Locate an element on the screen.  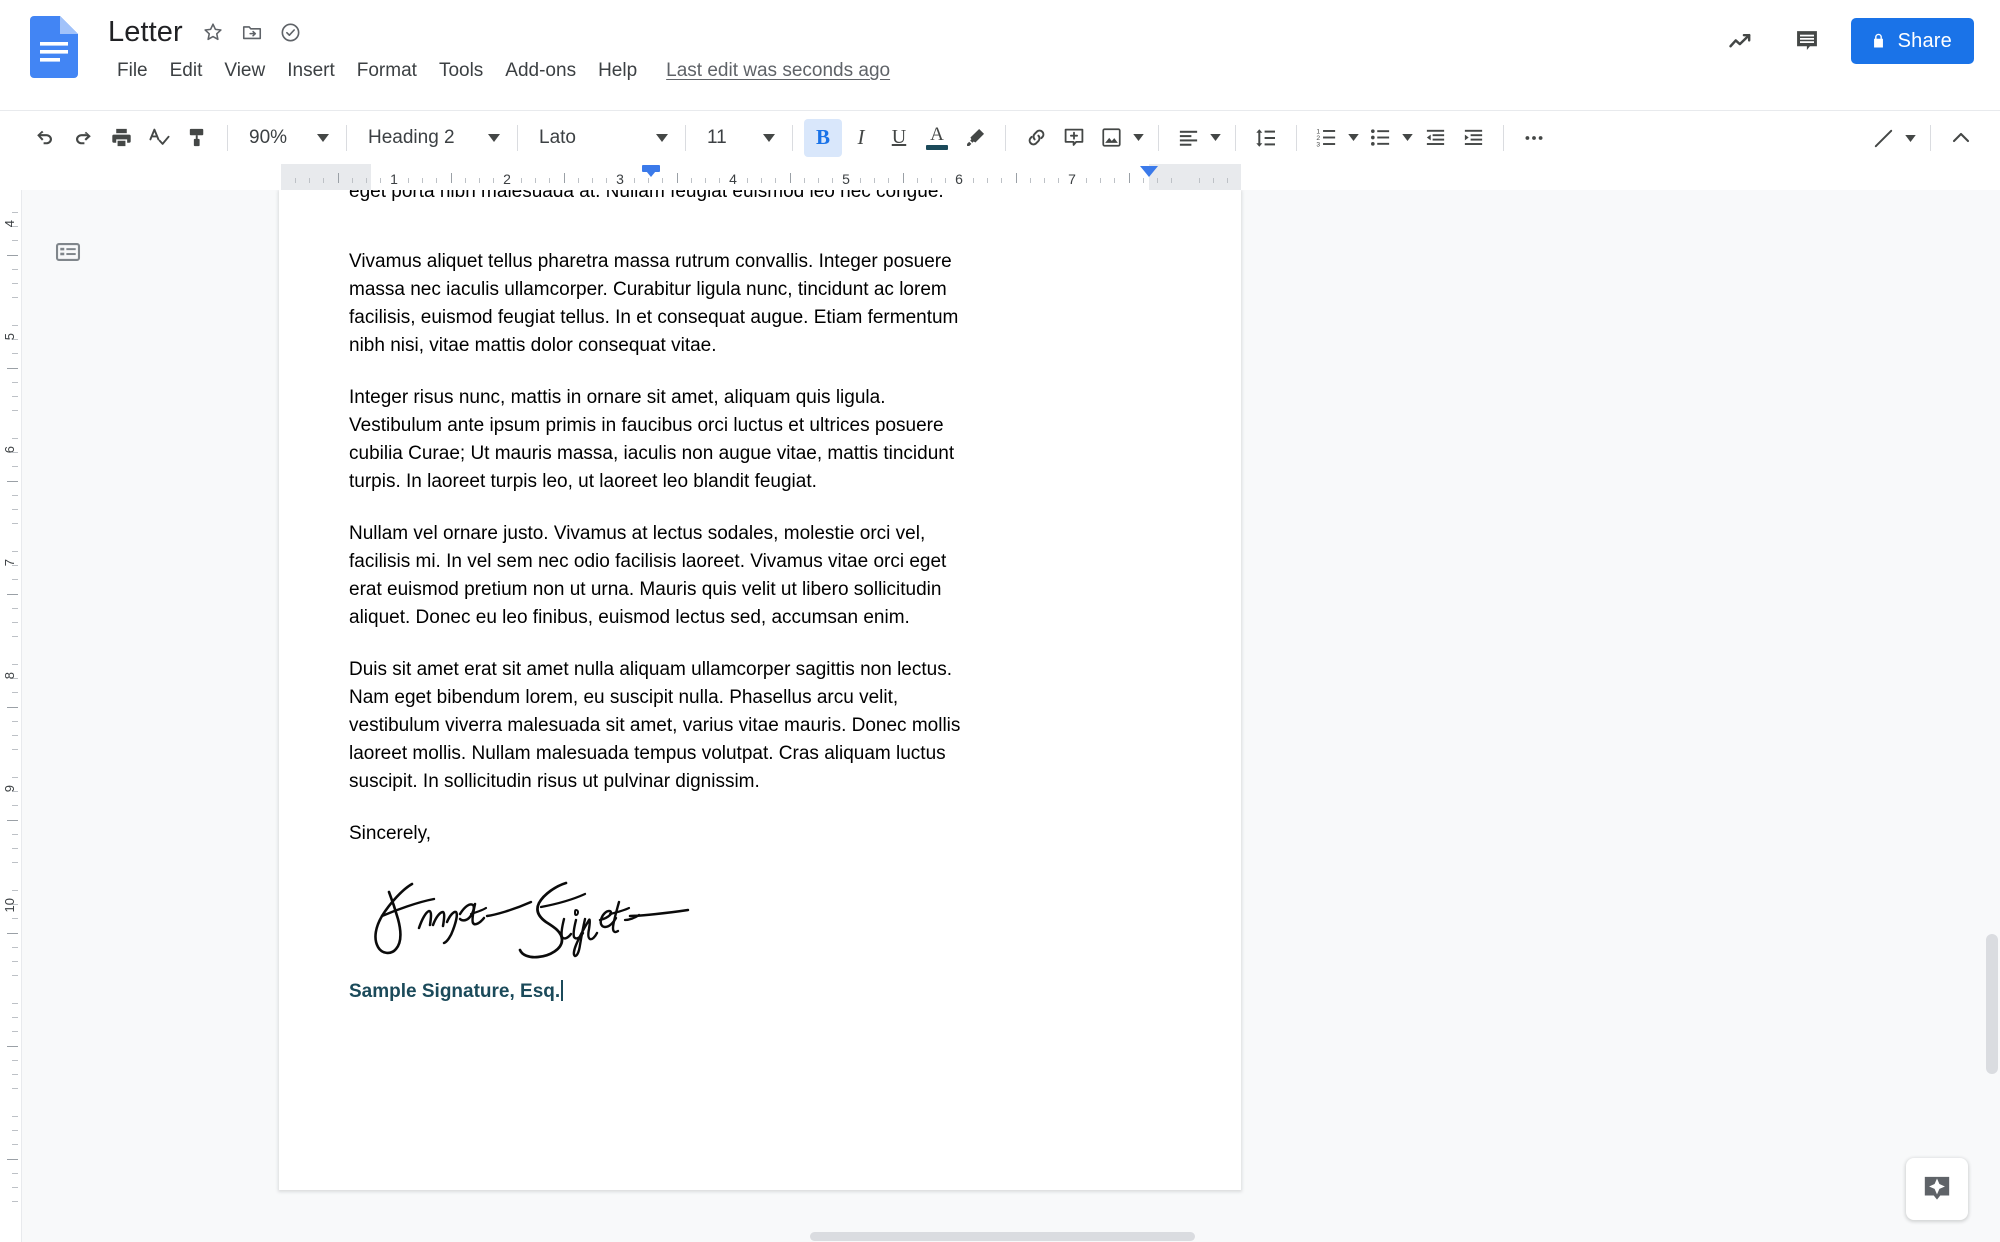
ruler-number: 9 is located at coordinates (9, 789).